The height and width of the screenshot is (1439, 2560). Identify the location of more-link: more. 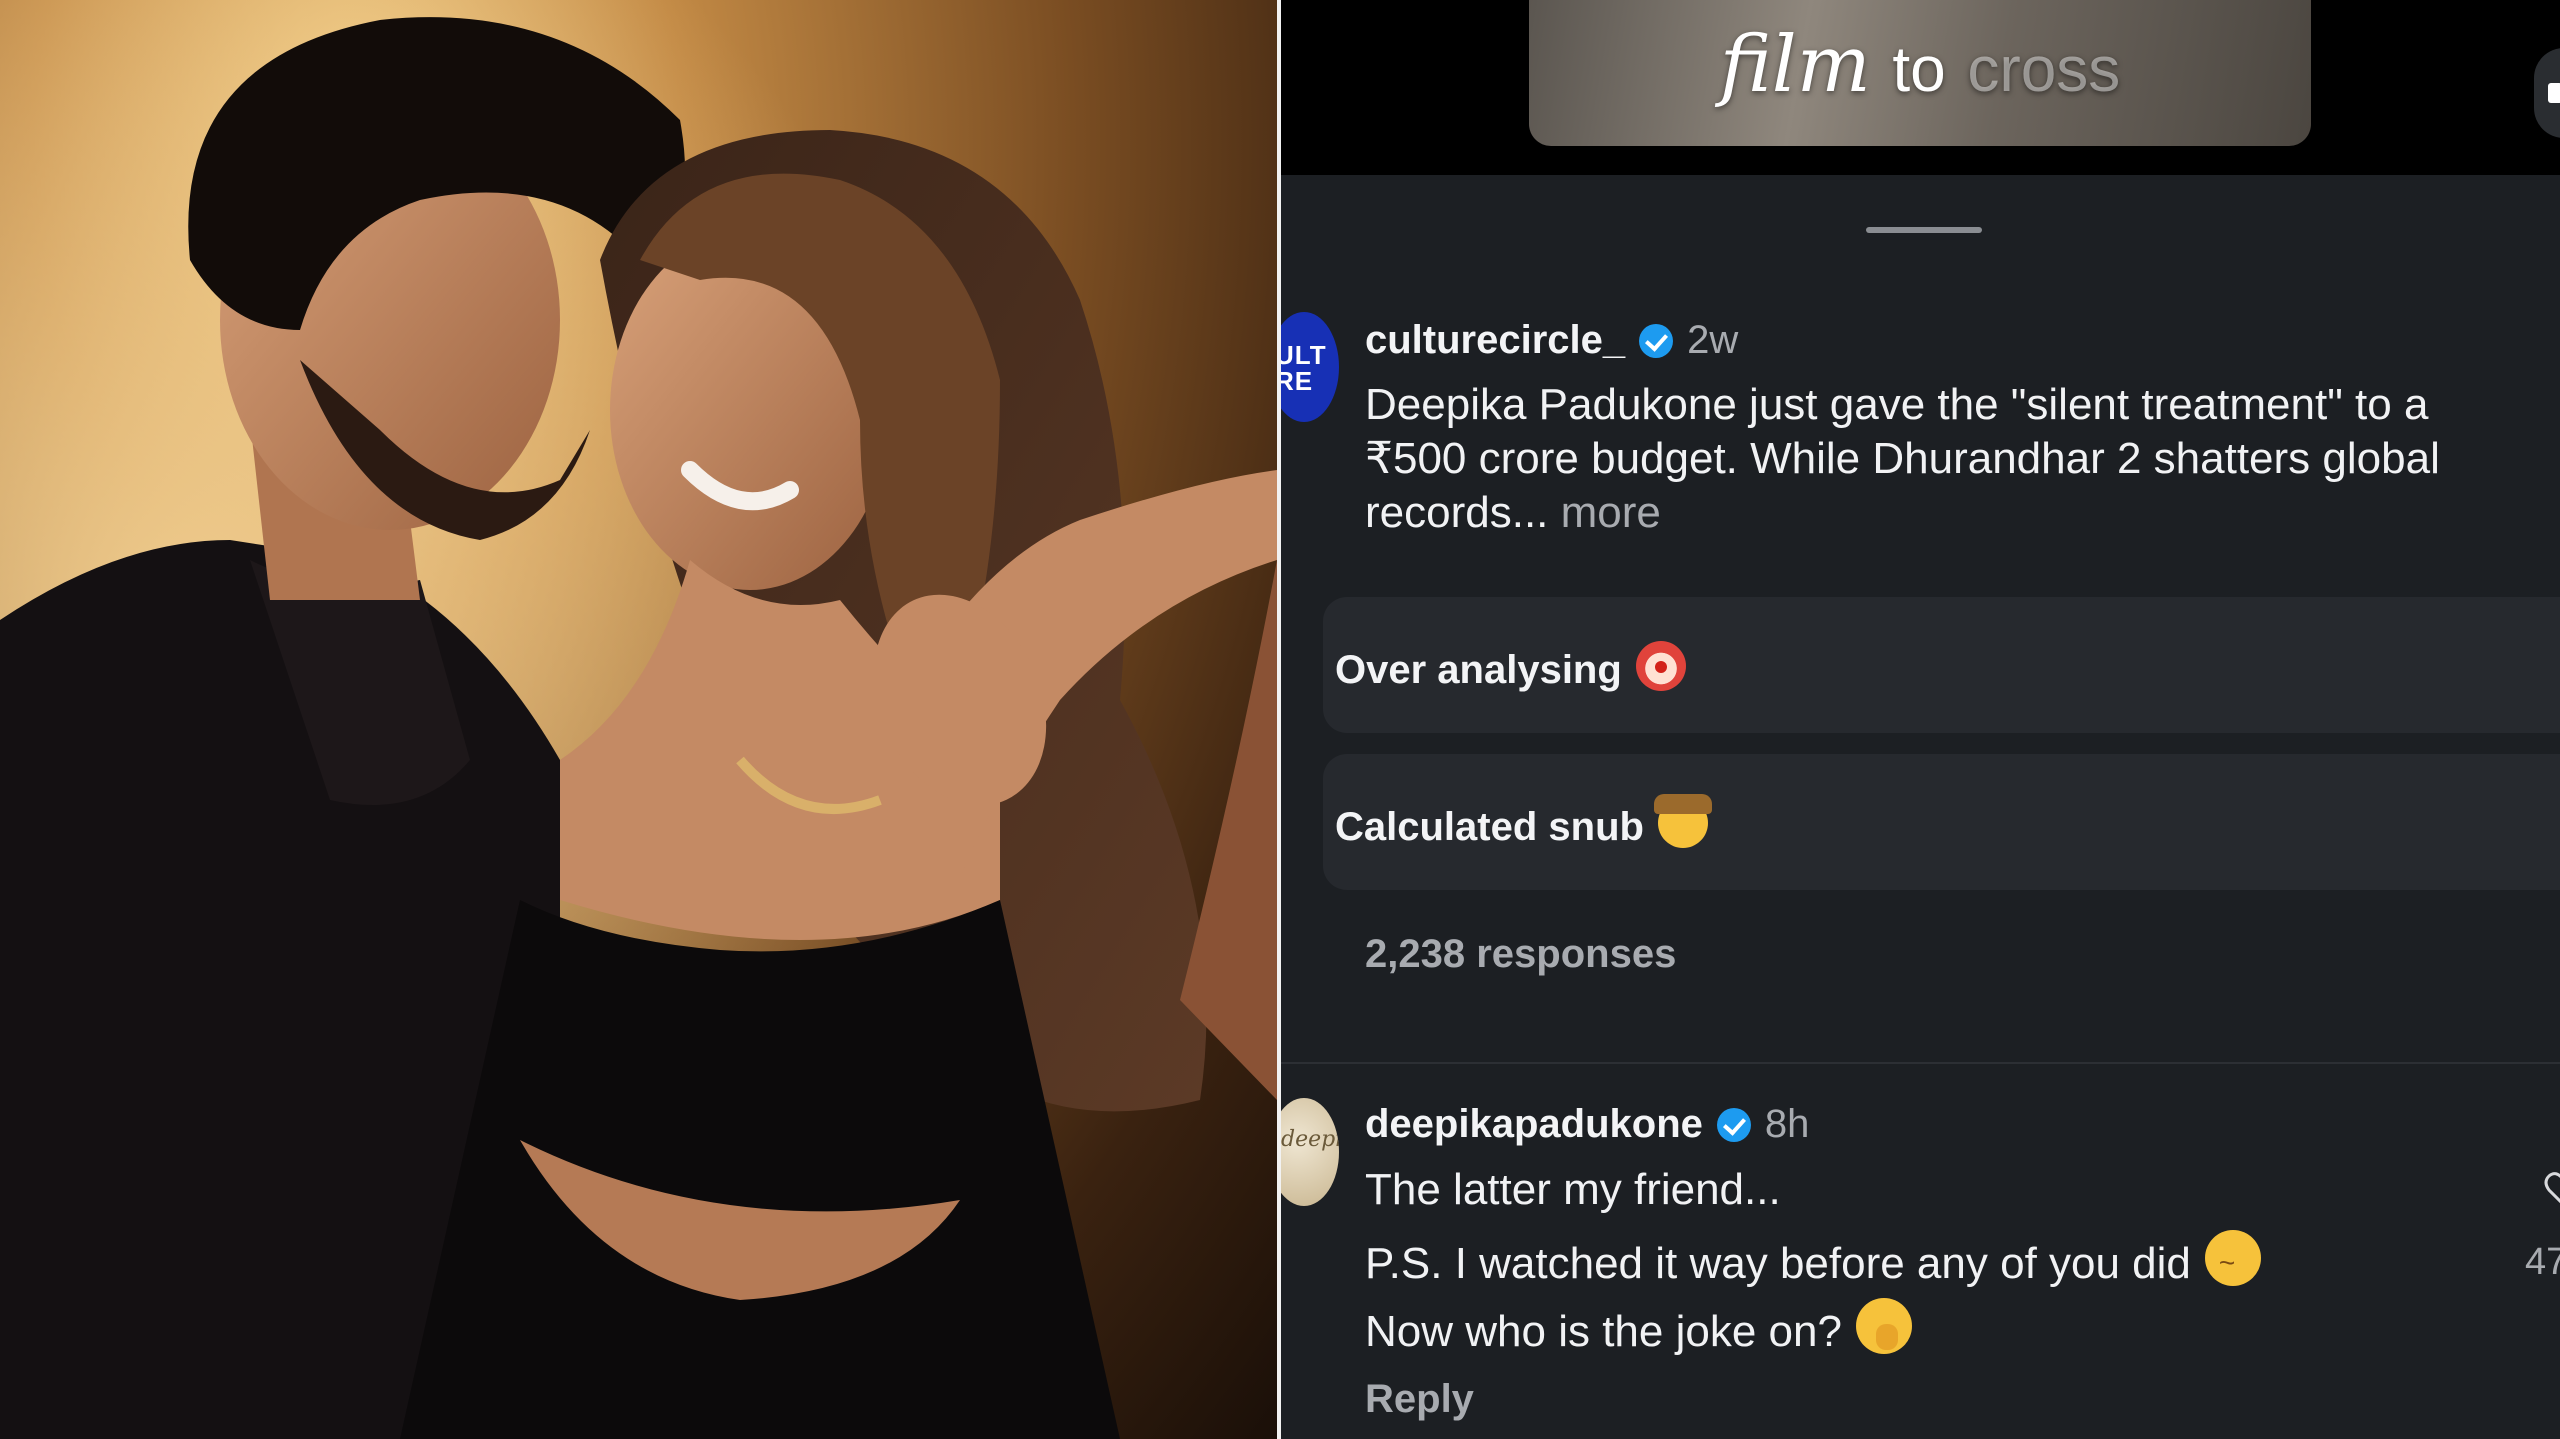
(1611, 512).